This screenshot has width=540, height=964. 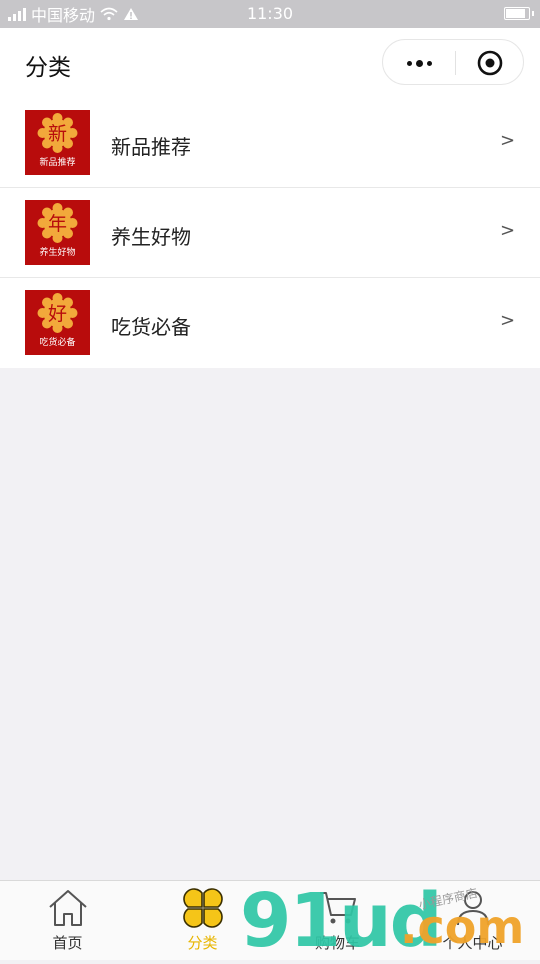 I want to click on tab-label: 购物车, so click(x=337, y=943).